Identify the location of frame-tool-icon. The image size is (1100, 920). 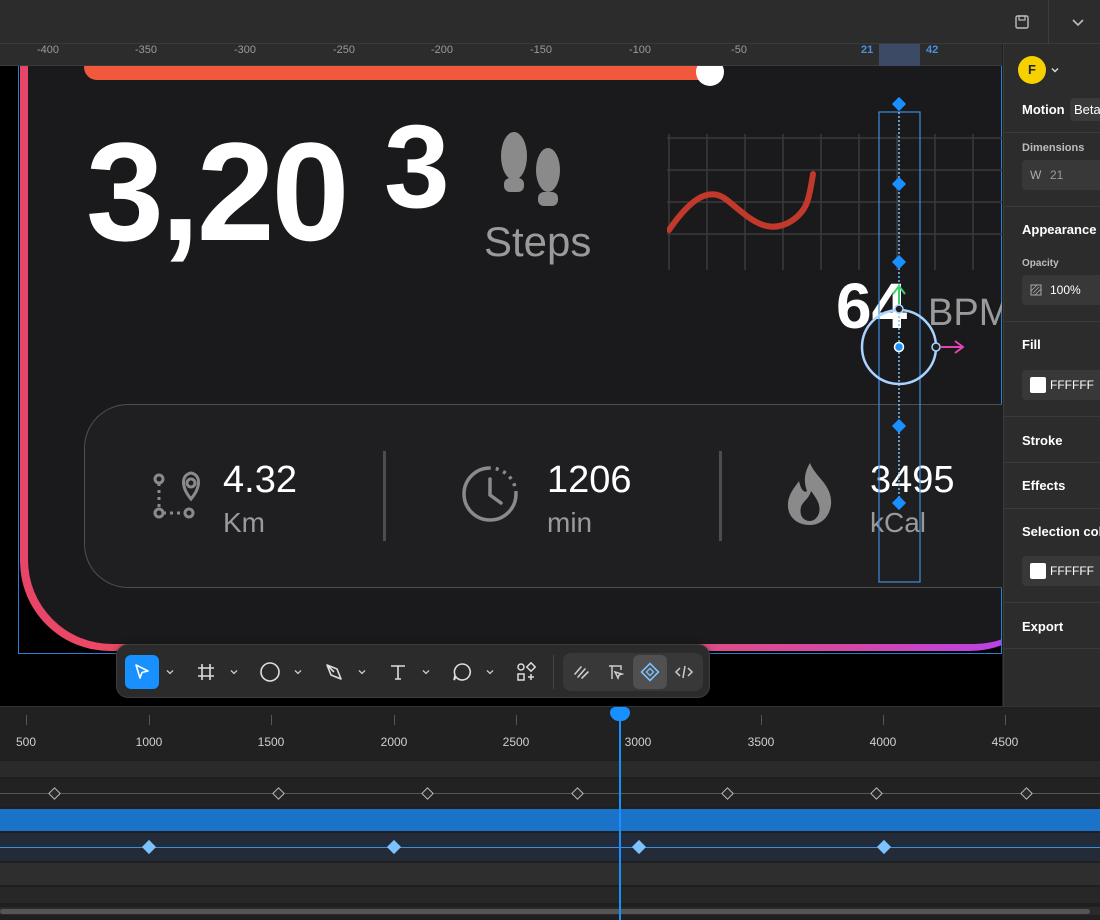
(206, 672).